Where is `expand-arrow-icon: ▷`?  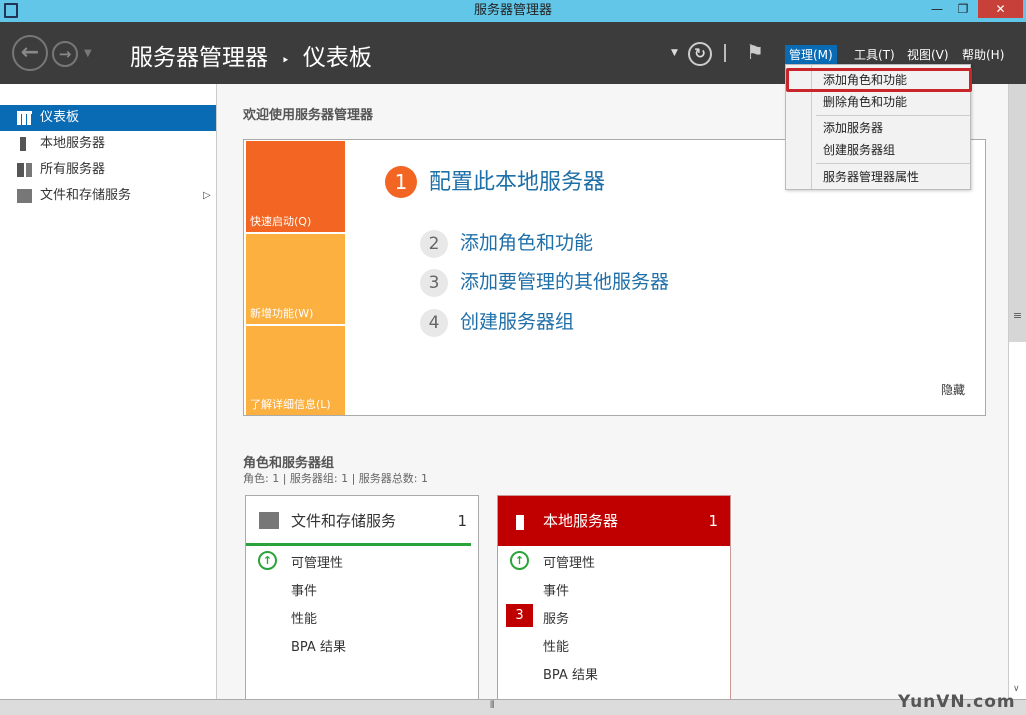
expand-arrow-icon: ▷ is located at coordinates (207, 196).